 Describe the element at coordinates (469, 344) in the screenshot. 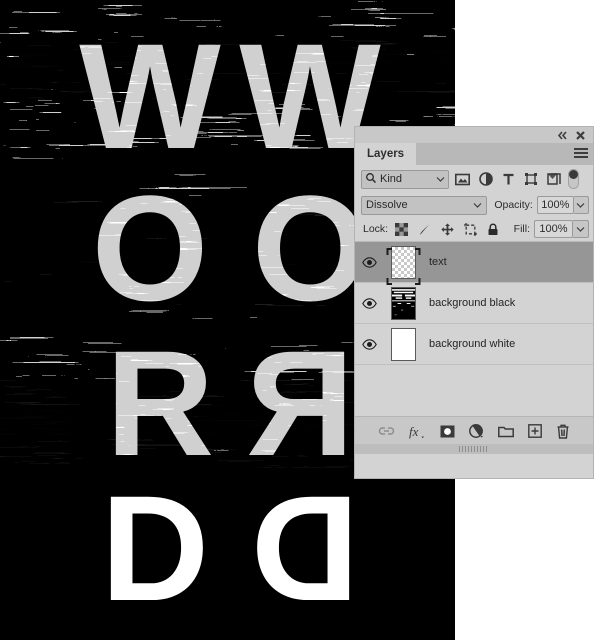

I see `layer-name: background white` at that location.